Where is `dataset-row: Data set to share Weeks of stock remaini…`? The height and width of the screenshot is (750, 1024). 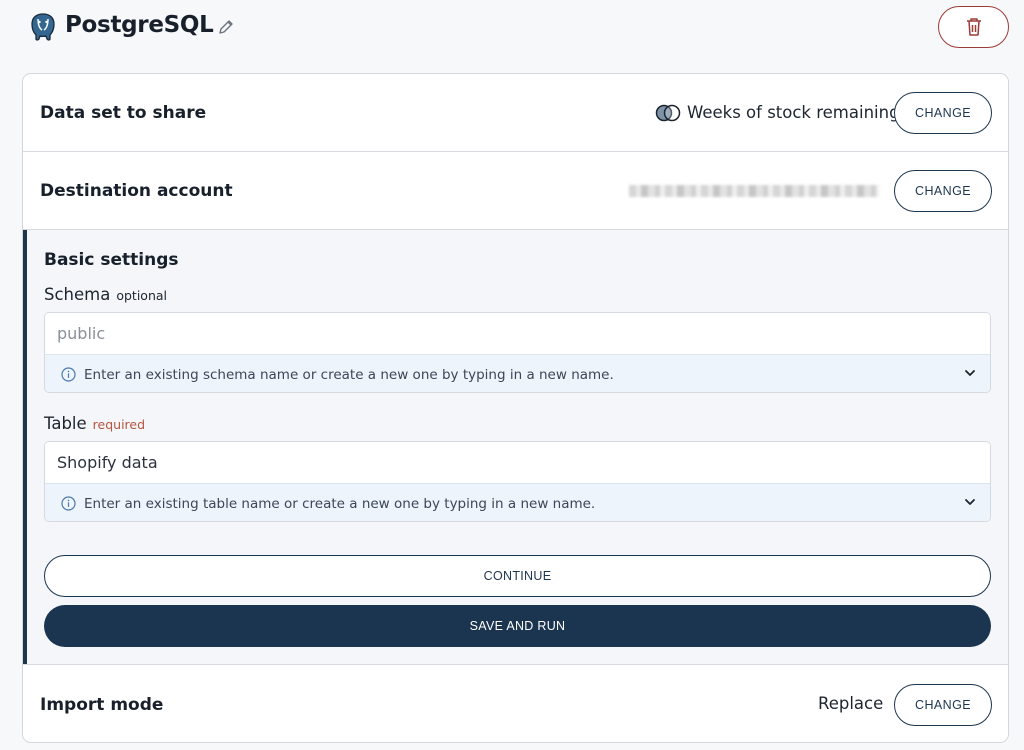
dataset-row: Data set to share Weeks of stock remaini… is located at coordinates (515, 113).